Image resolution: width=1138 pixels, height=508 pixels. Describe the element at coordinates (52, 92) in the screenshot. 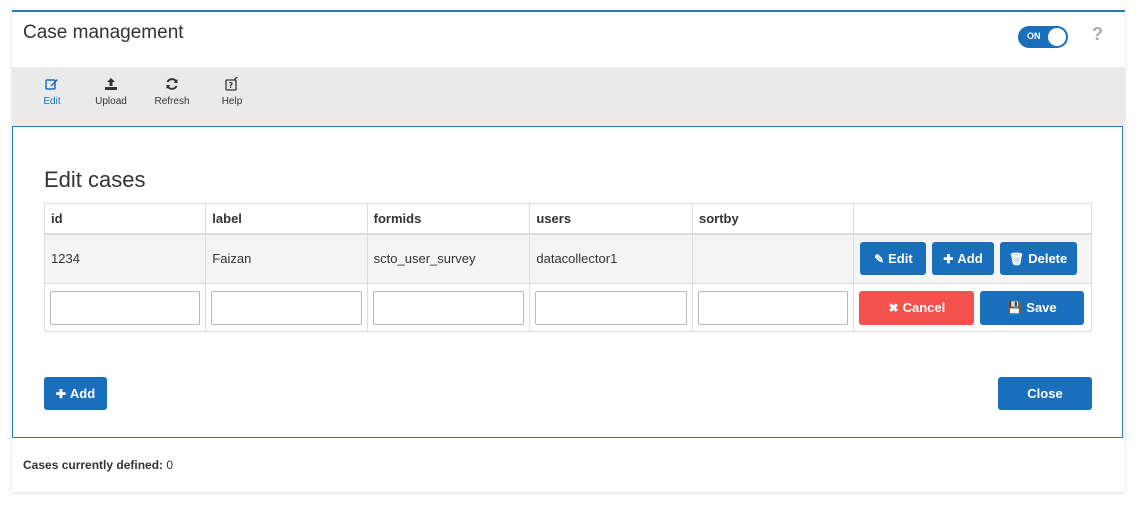

I see `toolbar-edit-button: Edit` at that location.